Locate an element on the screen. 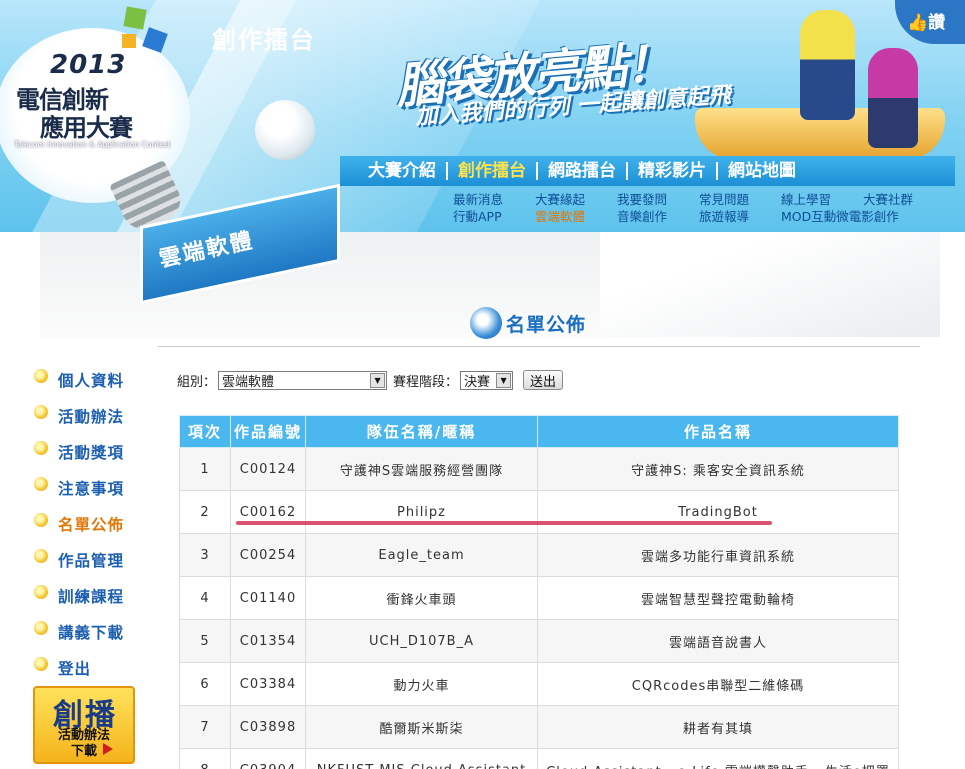  main-nav: 大賽介紹 創作擂台 網路擂台 精彩影片 網站地圖 is located at coordinates (647, 171).